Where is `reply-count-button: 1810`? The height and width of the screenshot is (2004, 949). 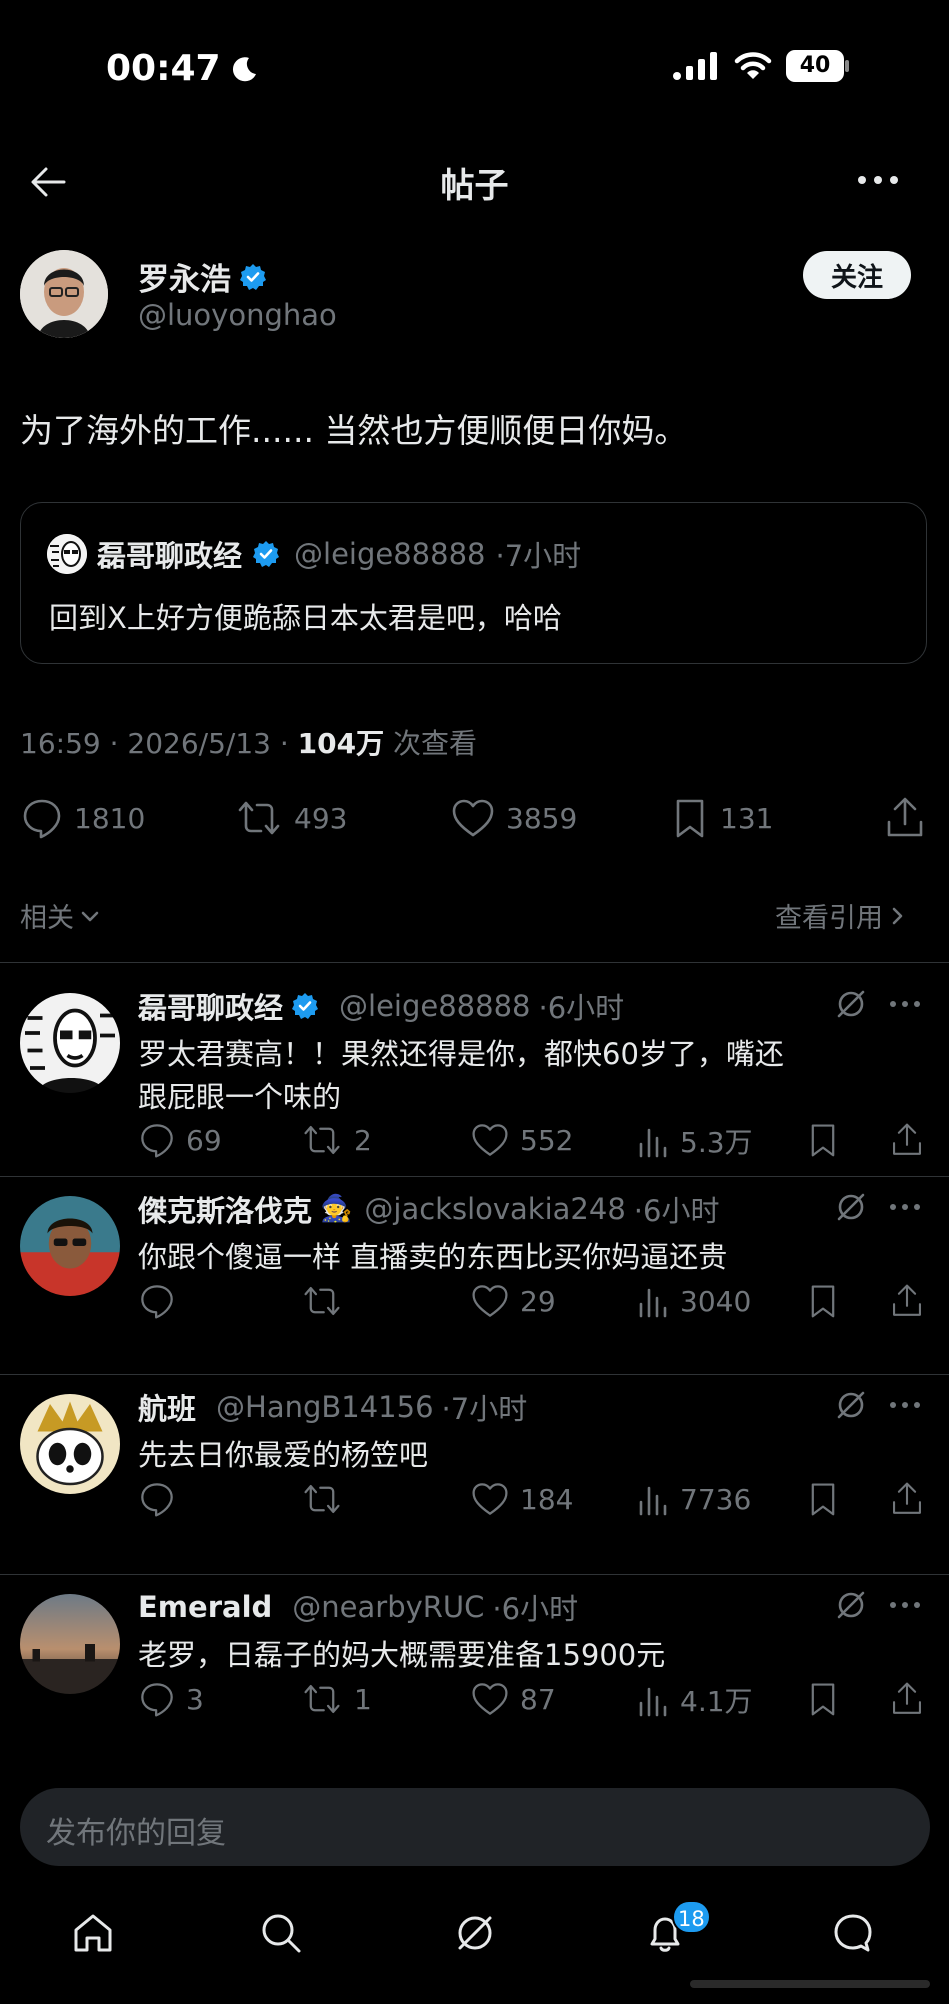
reply-count-button: 1810 is located at coordinates (82, 818).